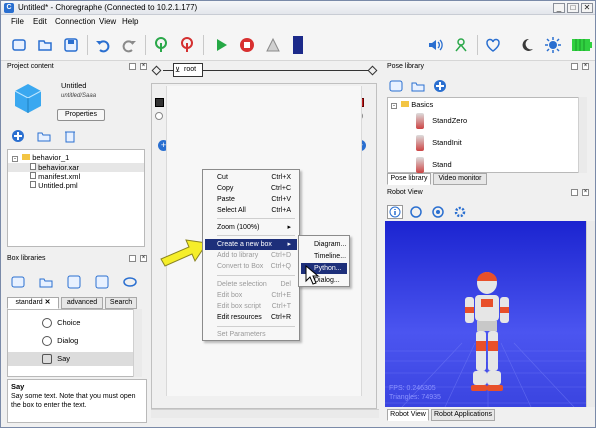 Image resolution: width=596 pixels, height=428 pixels. Describe the element at coordinates (18, 282) in the screenshot. I see `new-library-icon` at that location.